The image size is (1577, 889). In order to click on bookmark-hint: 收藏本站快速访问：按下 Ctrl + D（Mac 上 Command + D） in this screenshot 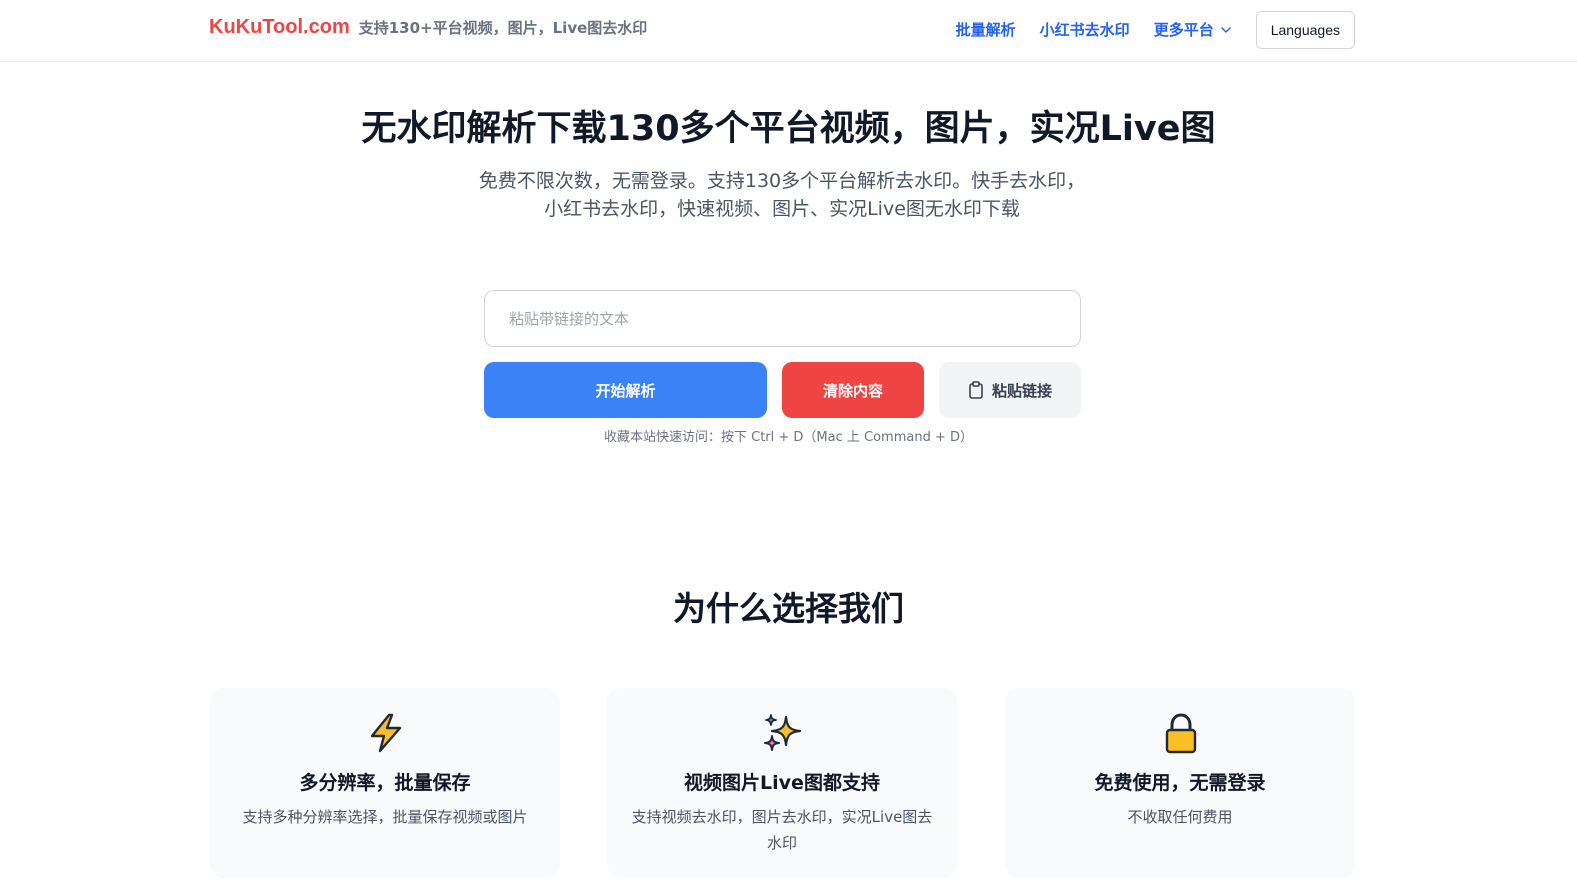, I will do `click(788, 437)`.